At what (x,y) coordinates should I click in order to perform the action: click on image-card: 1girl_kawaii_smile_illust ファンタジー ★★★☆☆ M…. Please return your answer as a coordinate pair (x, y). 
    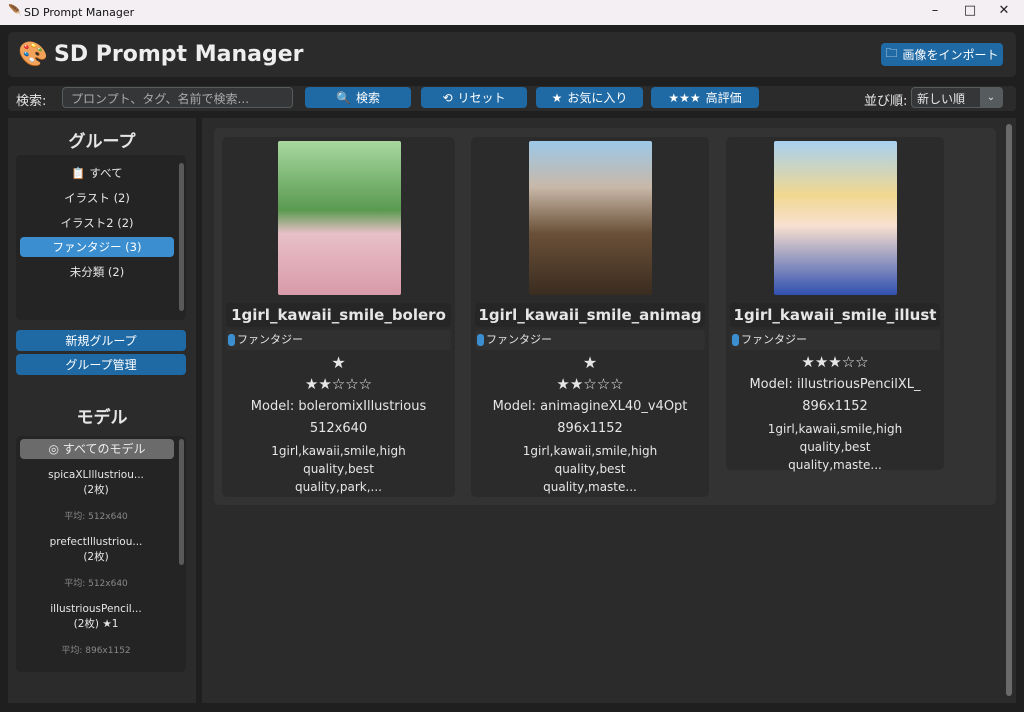
    Looking at the image, I should click on (835, 304).